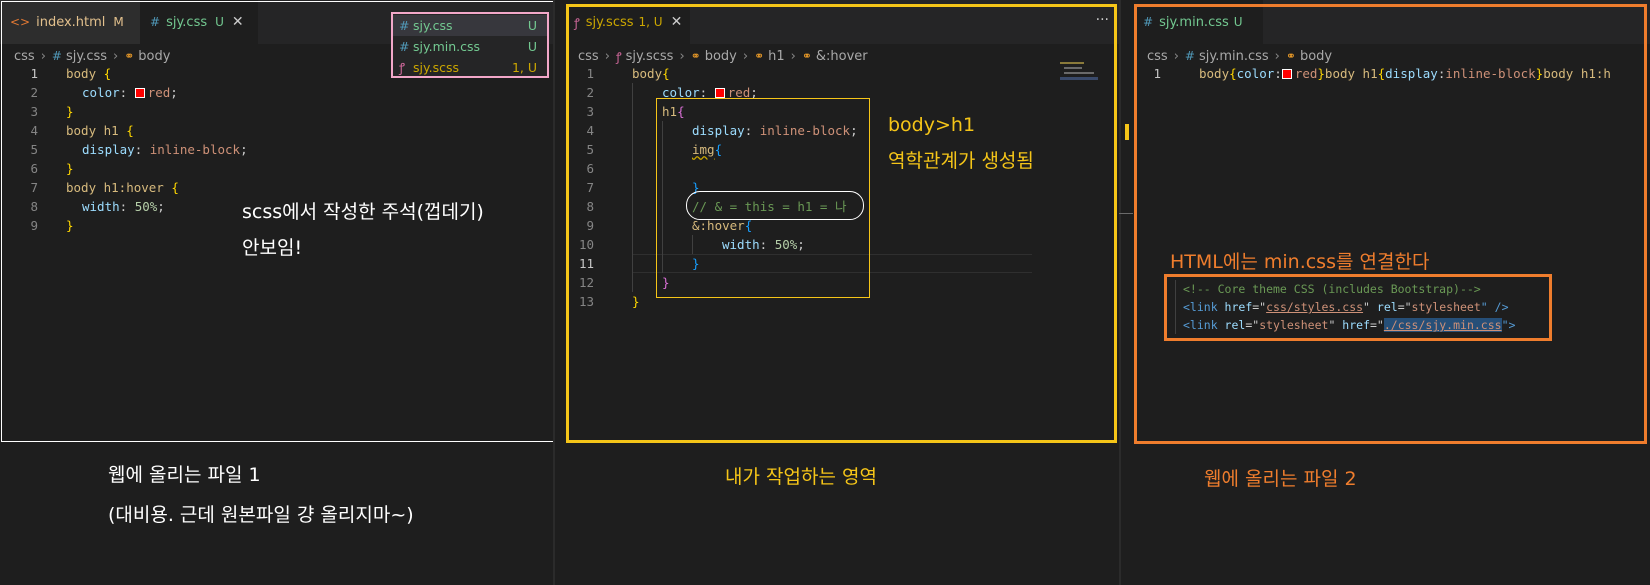  I want to click on annotation-link-min-css: HTML에는 min.css를 연결한다, so click(1299, 260).